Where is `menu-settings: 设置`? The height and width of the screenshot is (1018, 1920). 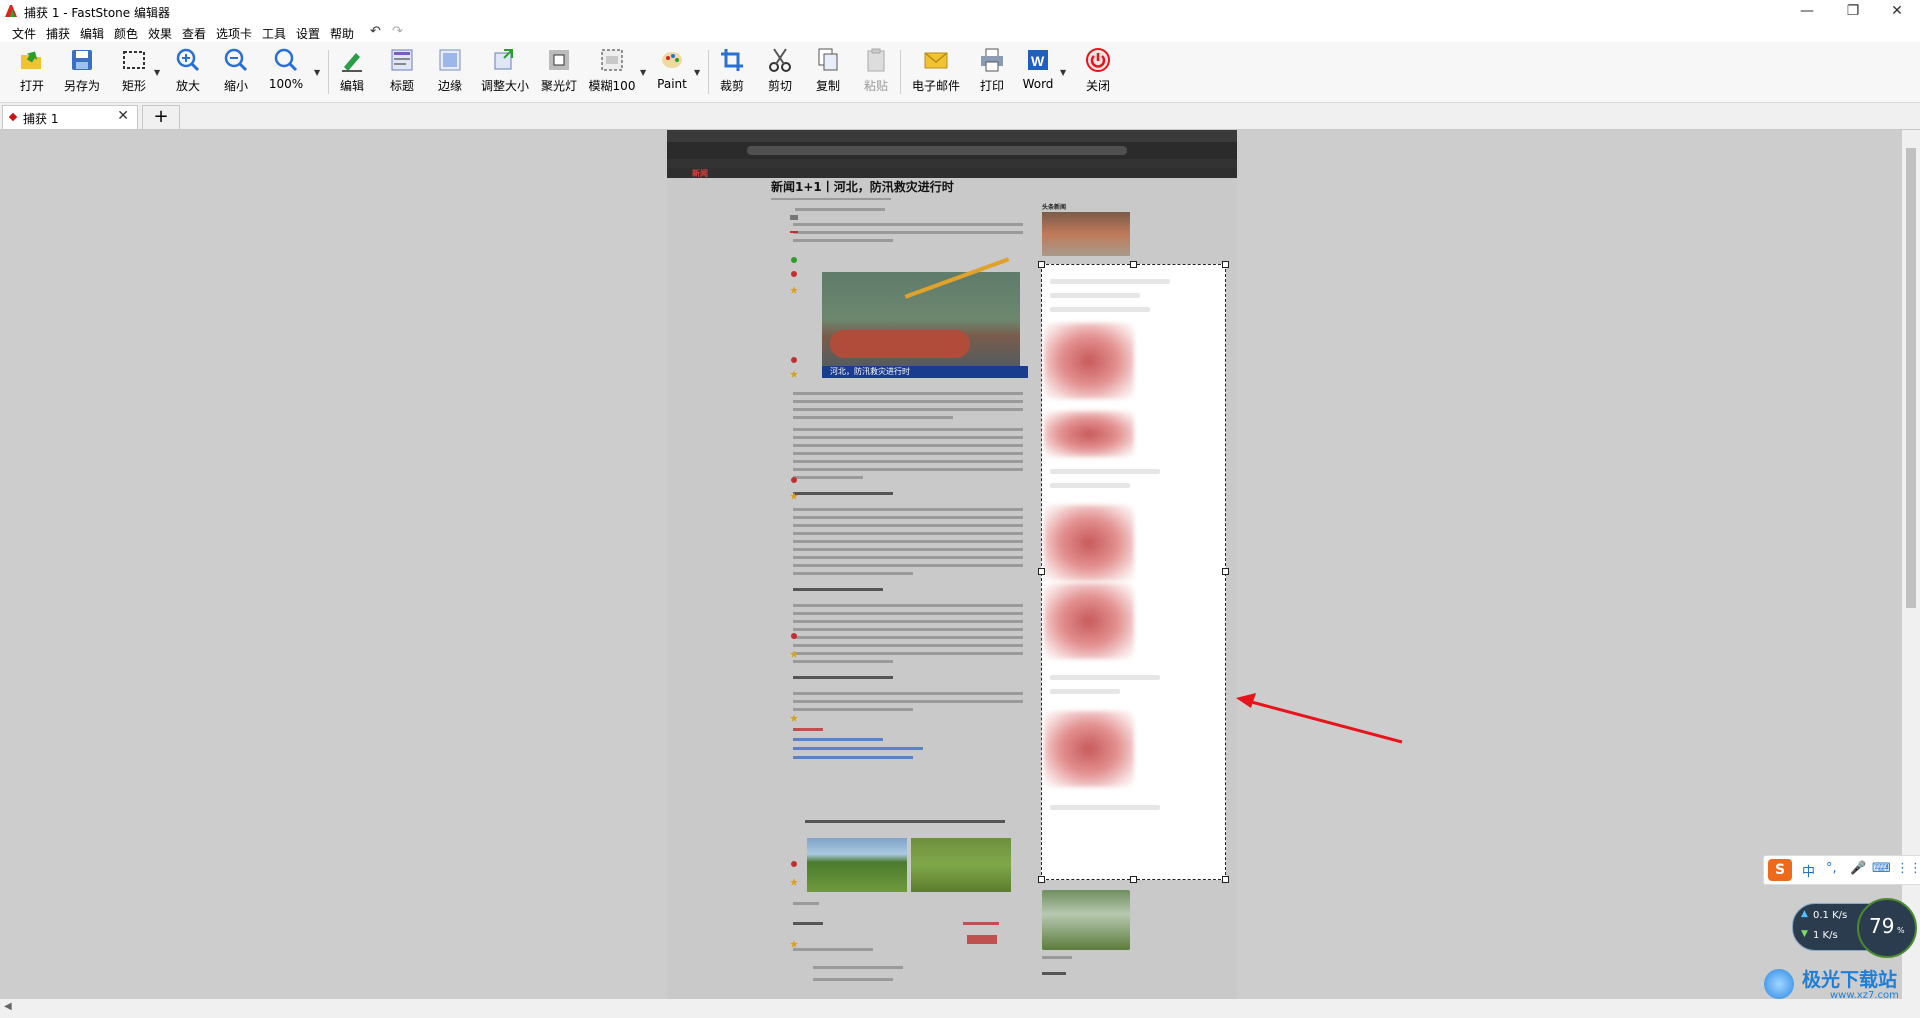 menu-settings: 设置 is located at coordinates (308, 33).